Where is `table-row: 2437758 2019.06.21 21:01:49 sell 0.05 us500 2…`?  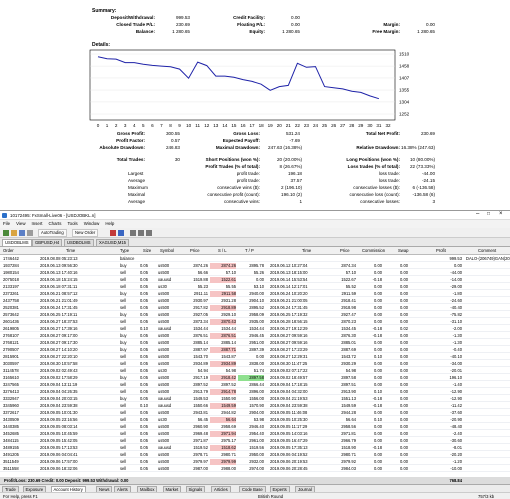 table-row: 2437758 2019.06.21 21:01:49 sell 0.05 us500 2… is located at coordinates (255, 300).